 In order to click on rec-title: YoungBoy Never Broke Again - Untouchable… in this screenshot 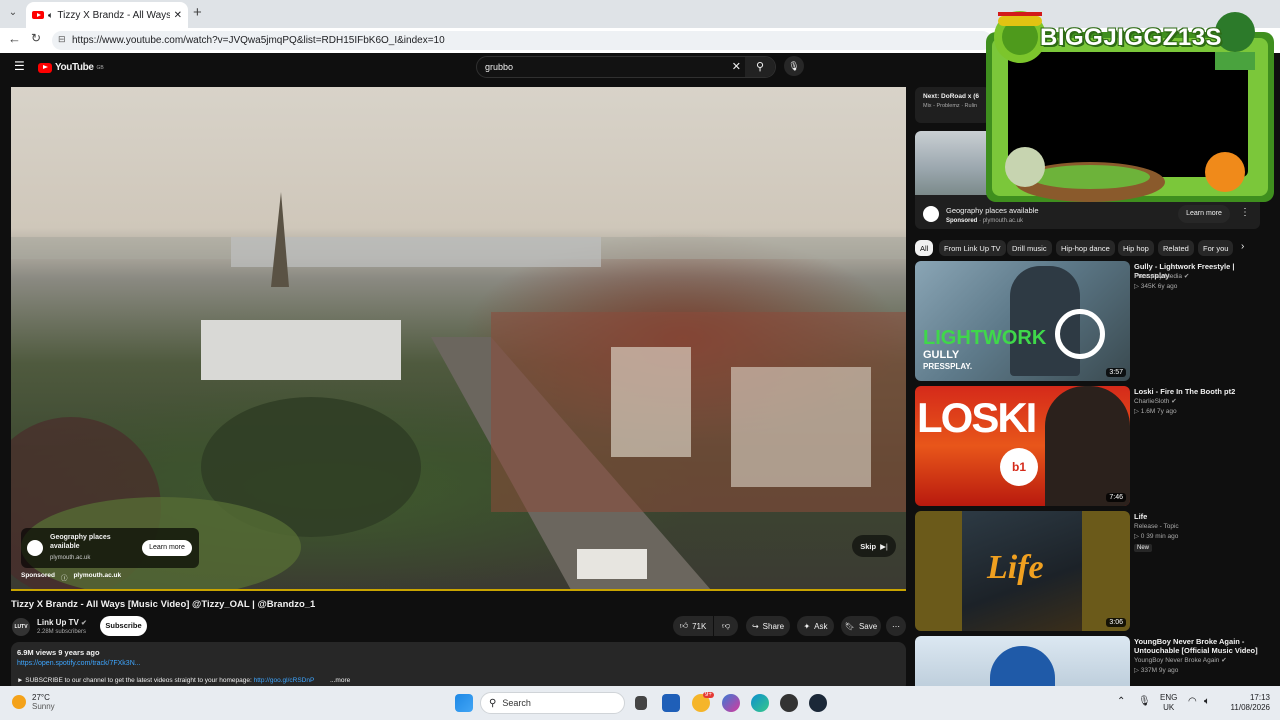, I will do `click(1197, 646)`.